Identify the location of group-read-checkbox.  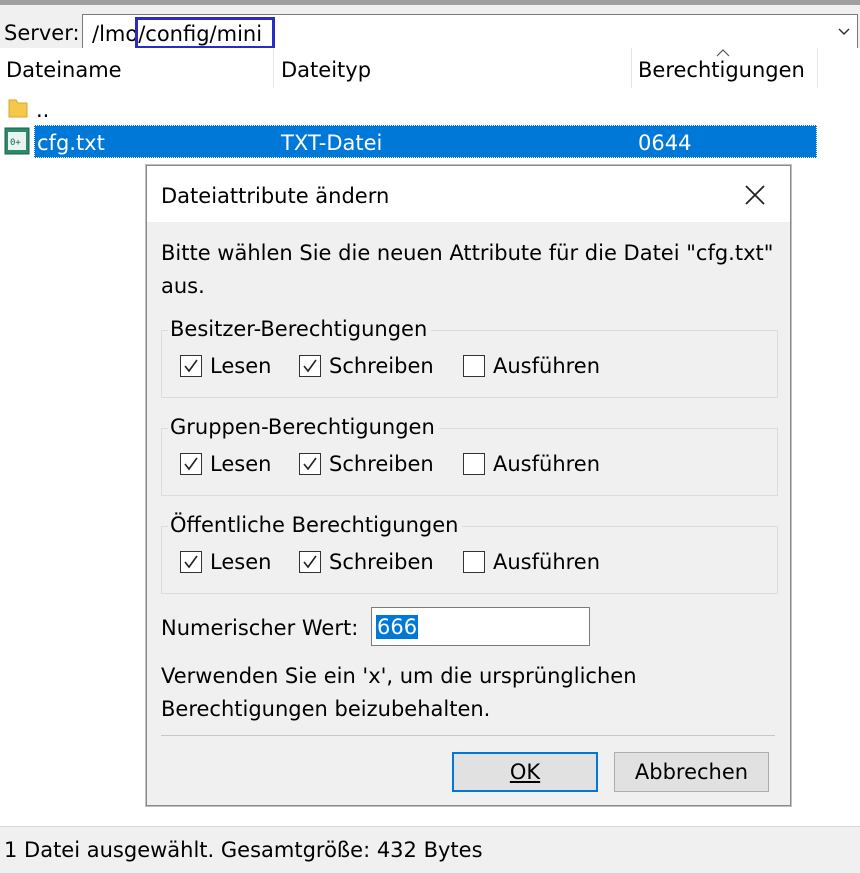
(191, 464).